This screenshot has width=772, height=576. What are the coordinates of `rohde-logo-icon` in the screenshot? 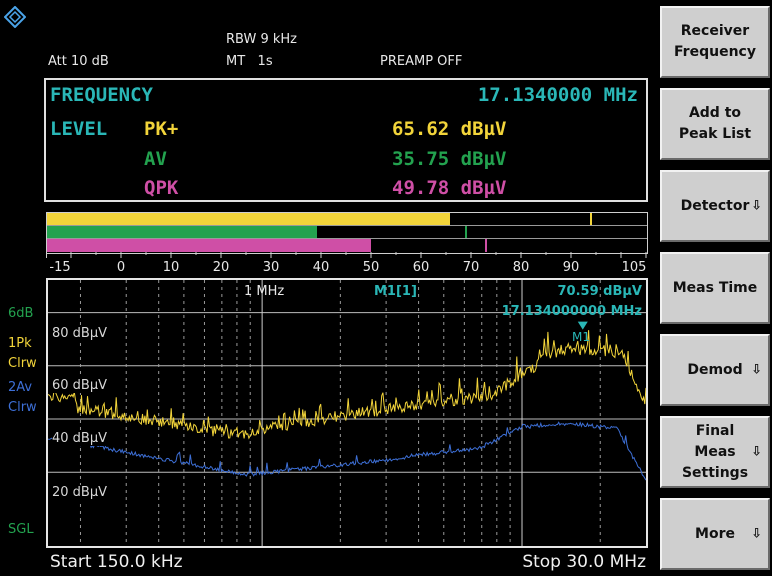 It's located at (15, 17).